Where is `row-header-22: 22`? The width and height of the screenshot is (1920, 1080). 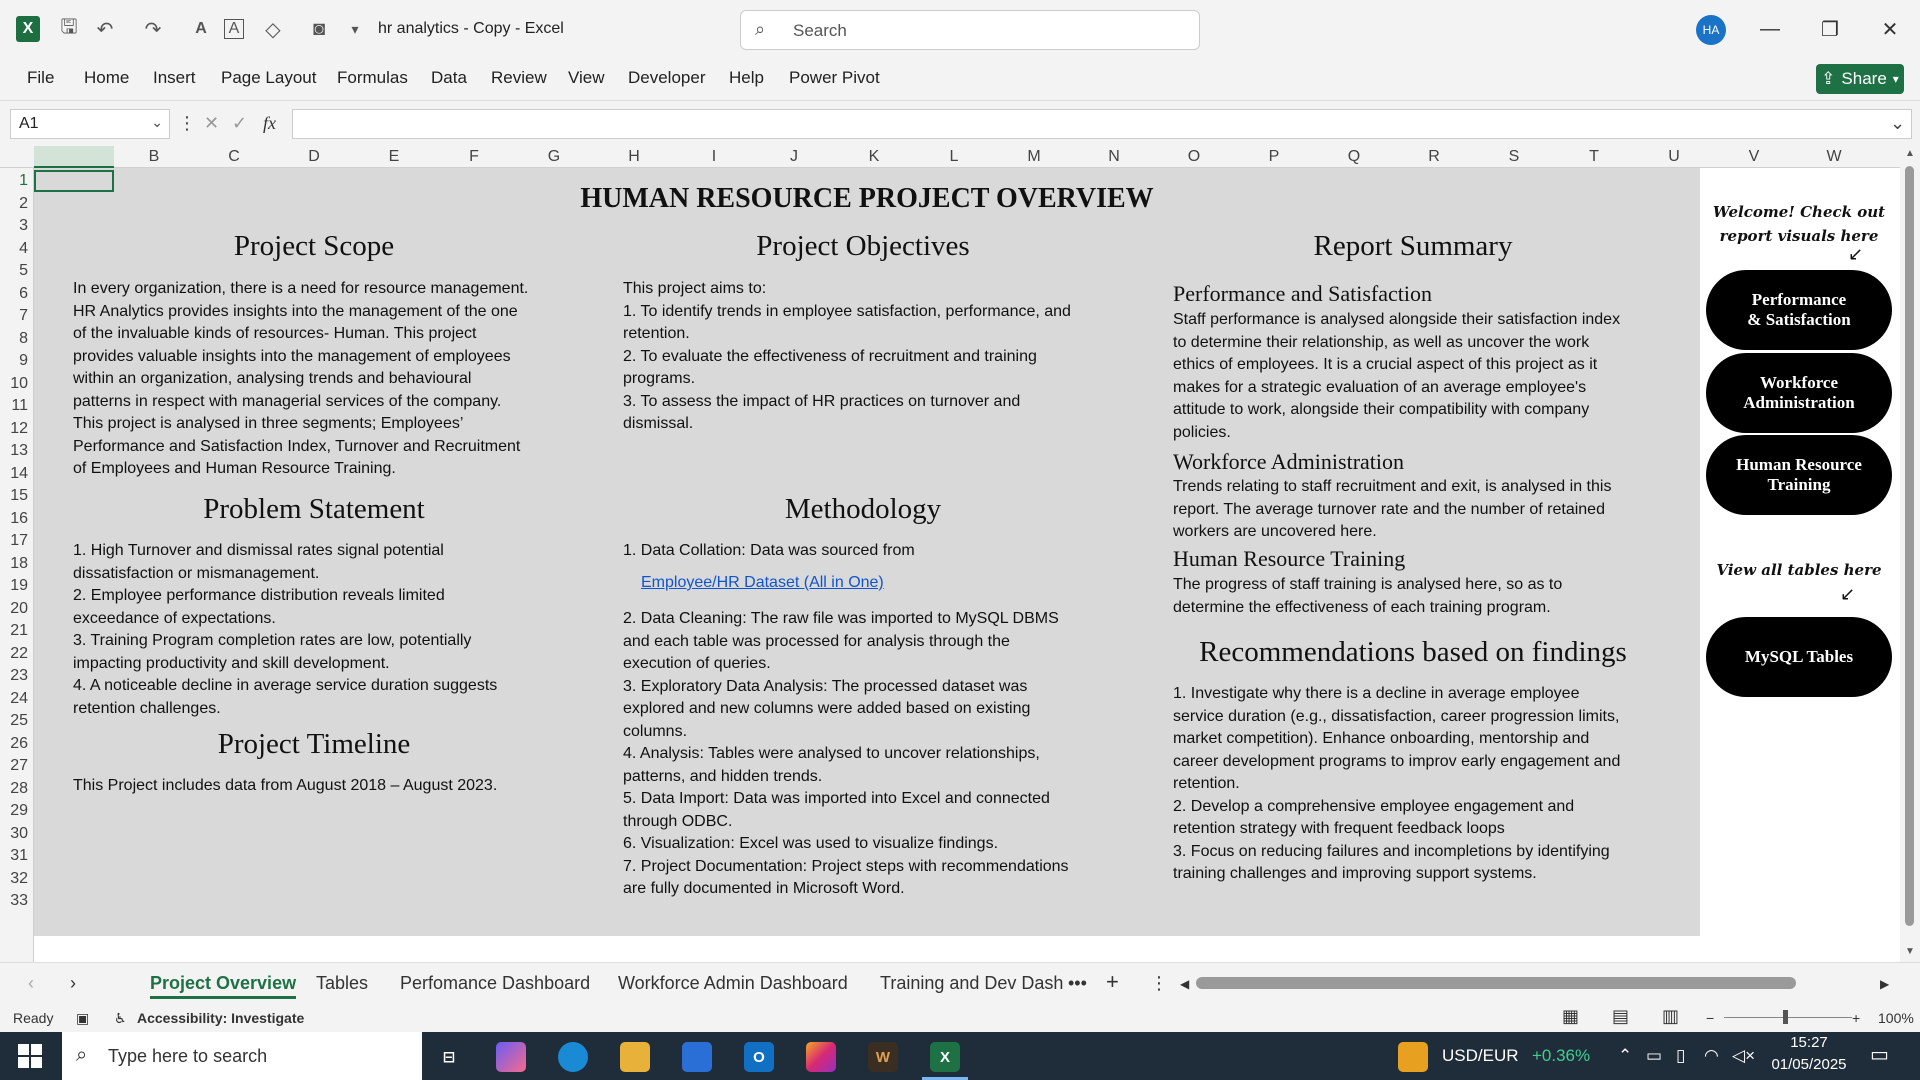
row-header-22: 22 is located at coordinates (14, 654).